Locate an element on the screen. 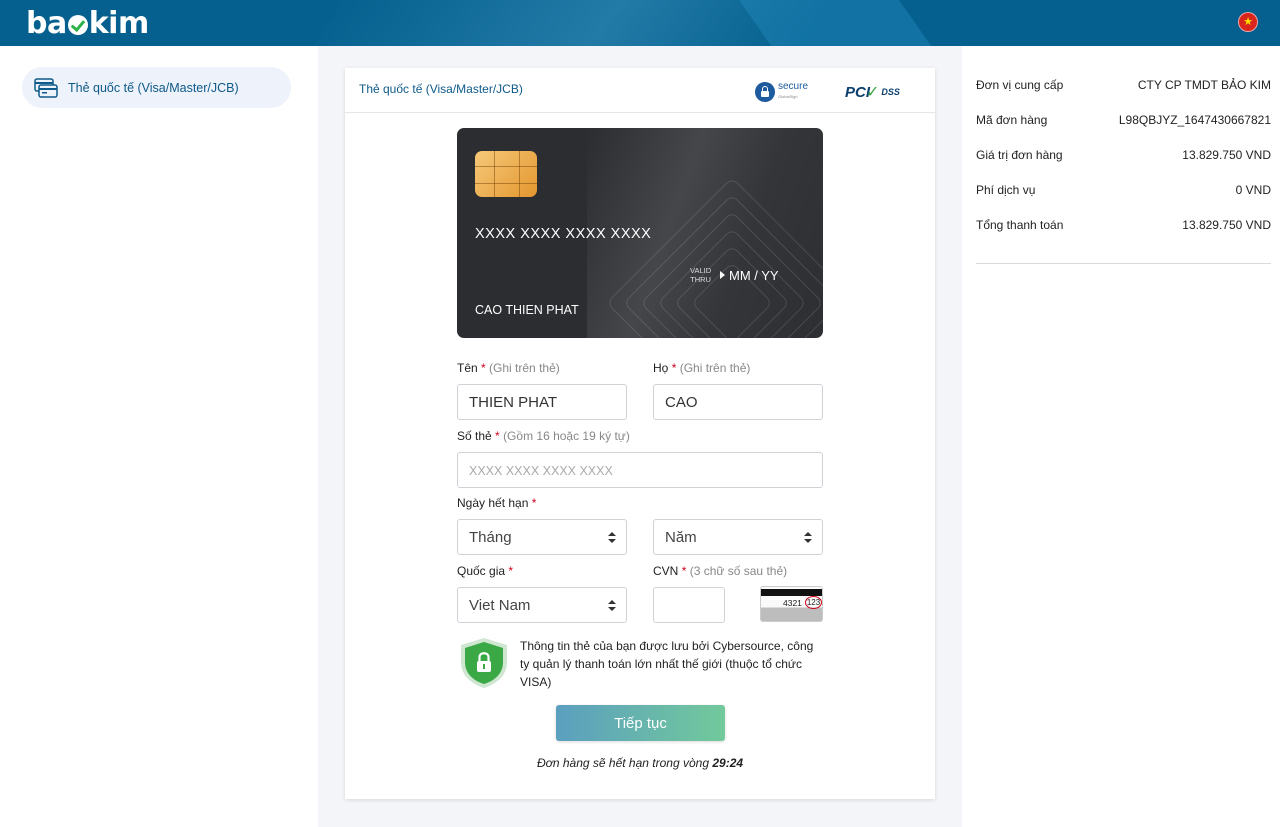 This screenshot has width=1280, height=827. card-number-label: Số thẻ * (Gồm 16 hoặc 19 ký tự) is located at coordinates (543, 436).